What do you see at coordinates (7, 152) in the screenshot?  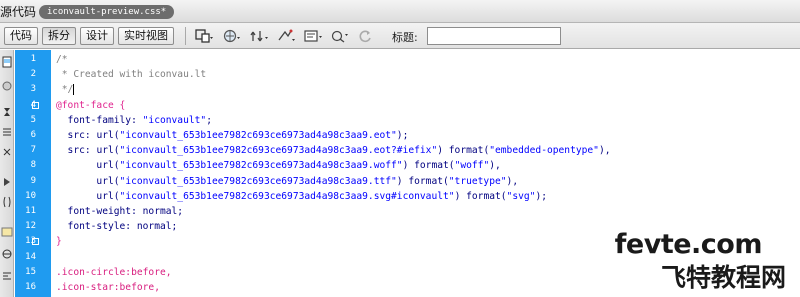 I see `expand-all-icon` at bounding box center [7, 152].